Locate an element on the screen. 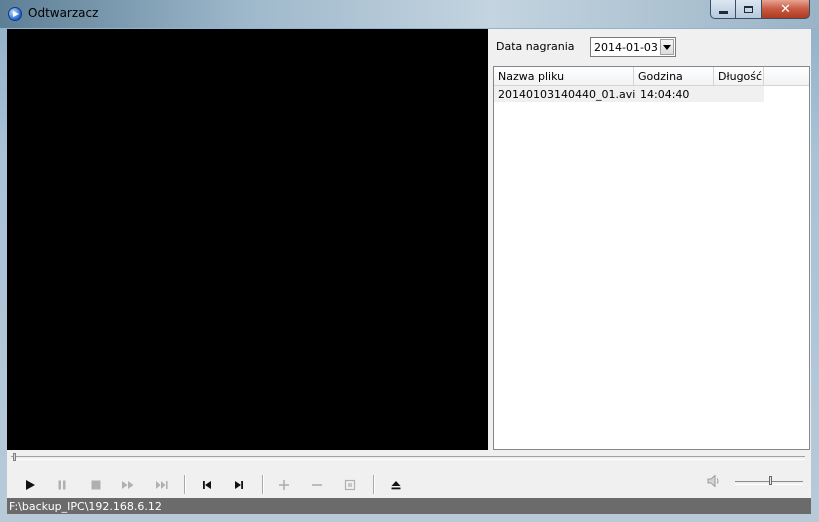 The height and width of the screenshot is (522, 819). column-header-file-name: Nazwa pliku is located at coordinates (564, 76).